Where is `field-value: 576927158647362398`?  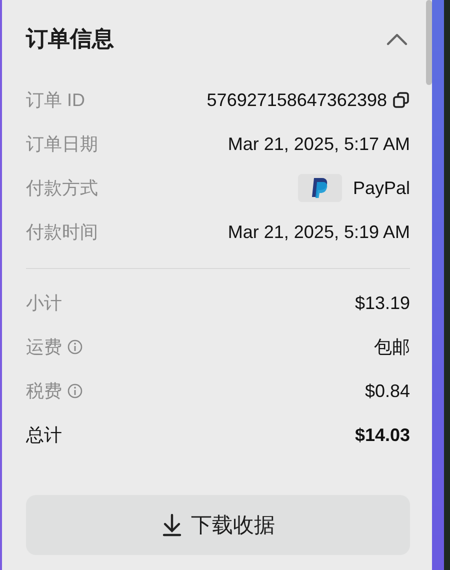
field-value: 576927158647362398 is located at coordinates (296, 100).